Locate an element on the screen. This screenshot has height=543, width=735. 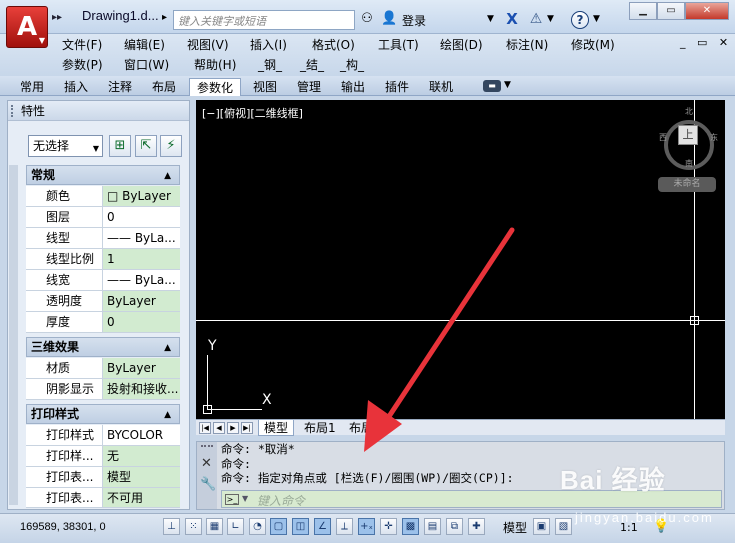
annotation-monitor-icon: ✚ is located at coordinates (476, 526).